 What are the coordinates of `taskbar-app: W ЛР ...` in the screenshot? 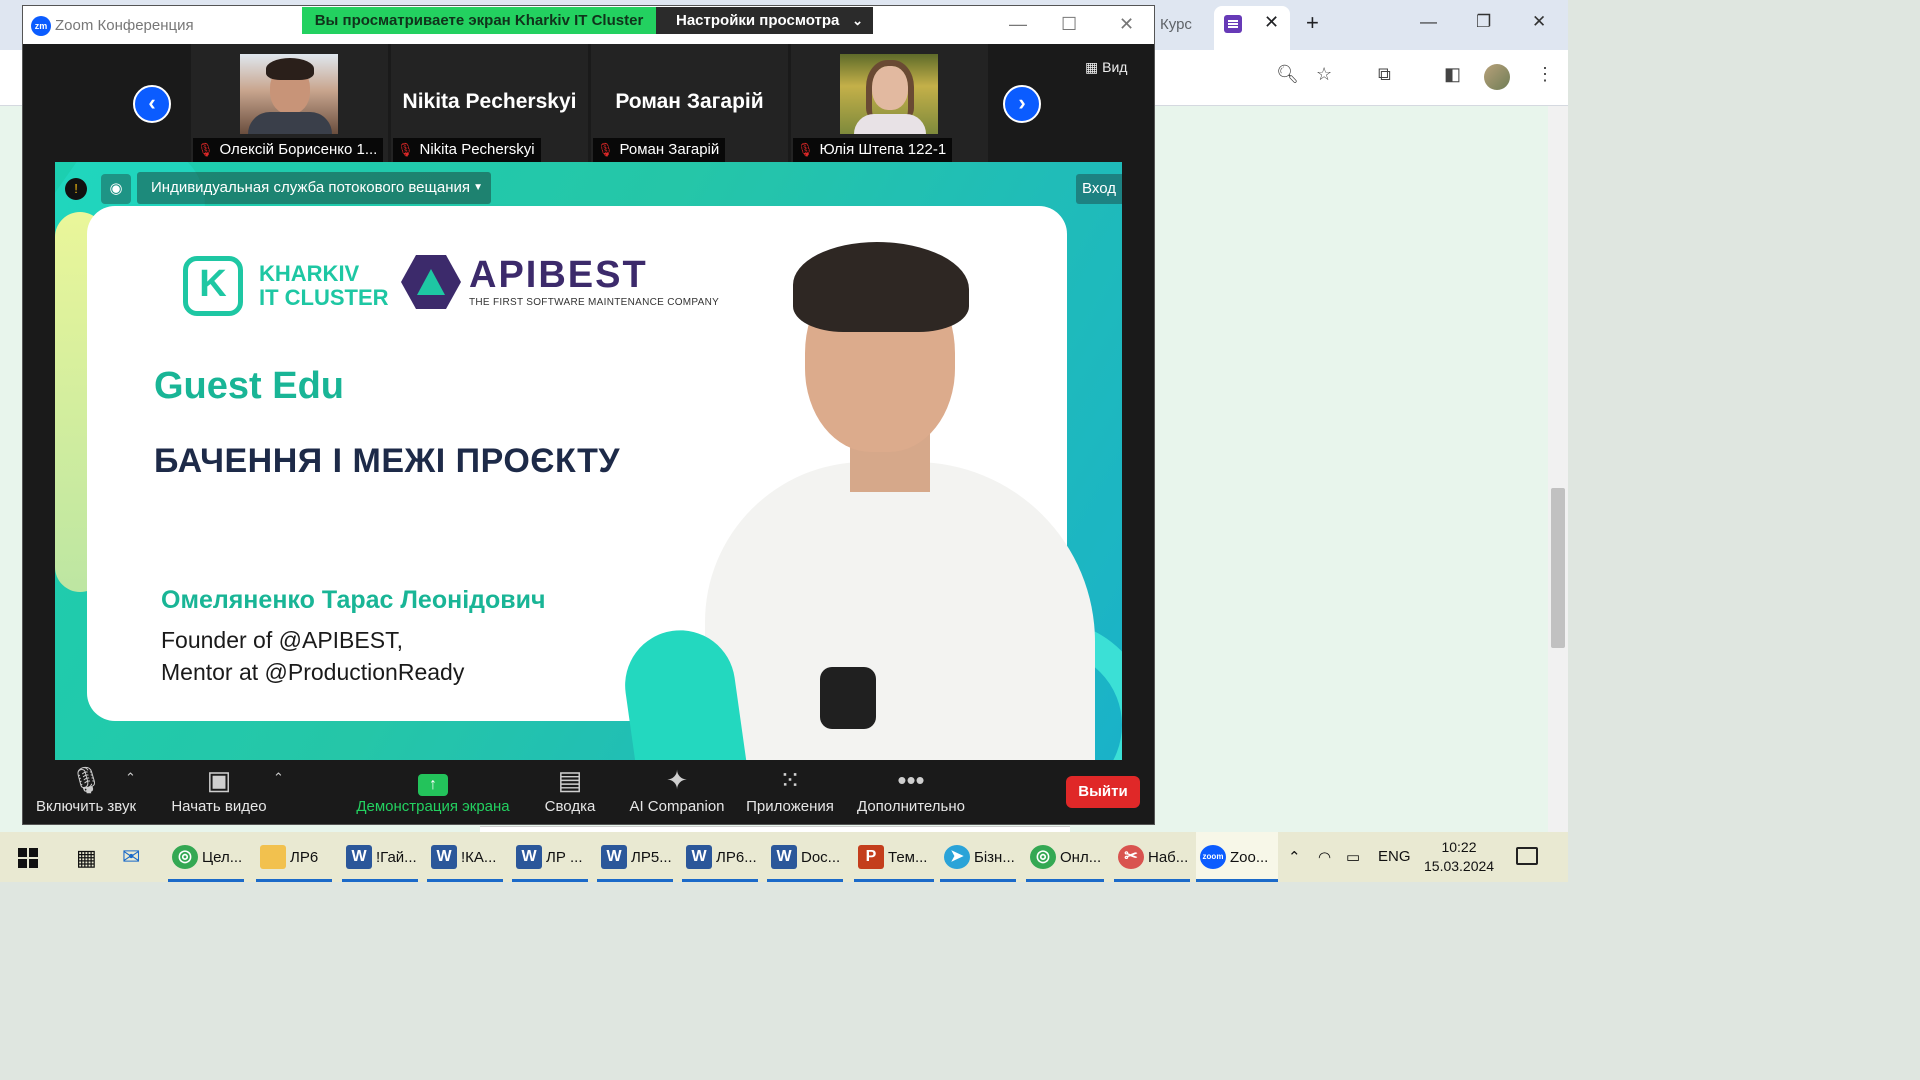 It's located at (550, 857).